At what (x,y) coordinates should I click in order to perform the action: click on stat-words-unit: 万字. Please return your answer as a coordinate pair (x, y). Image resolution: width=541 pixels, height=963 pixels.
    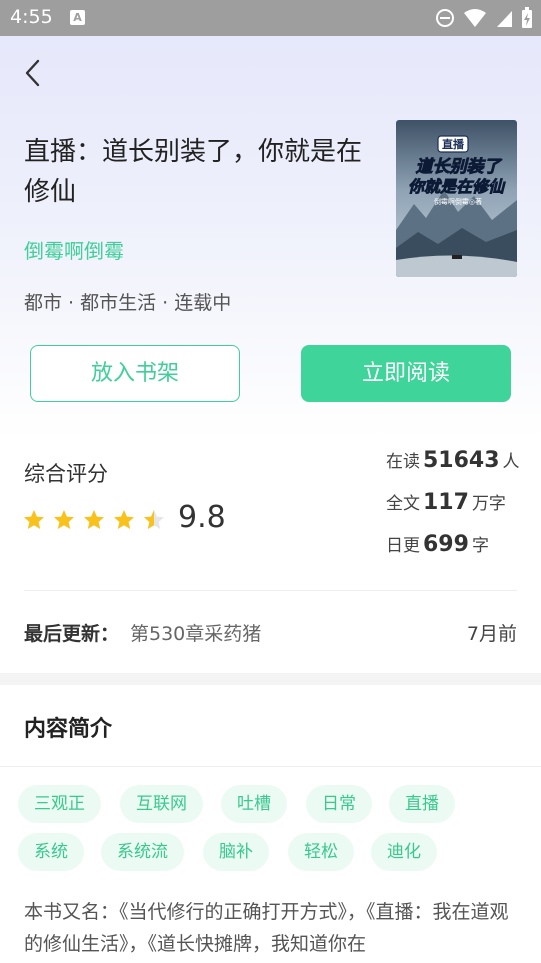
    Looking at the image, I should click on (488, 504).